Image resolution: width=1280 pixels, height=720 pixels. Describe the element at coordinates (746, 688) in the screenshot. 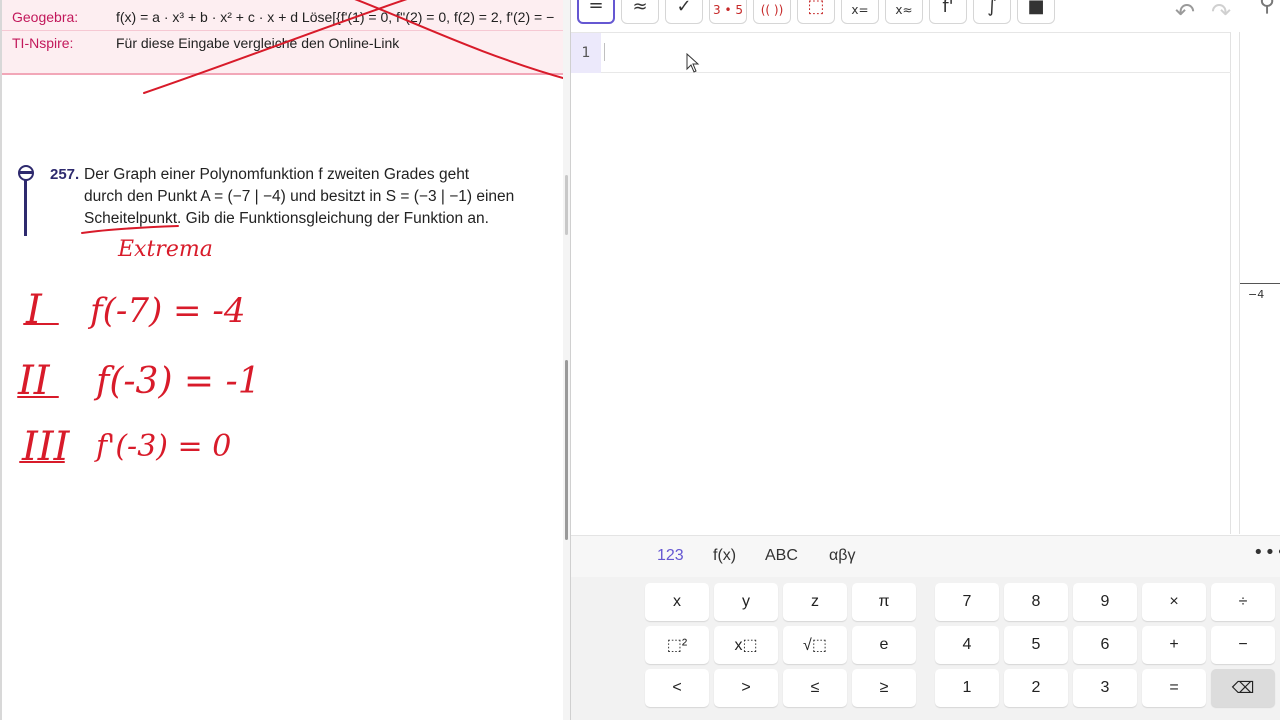

I see `key-greater-than: >` at that location.